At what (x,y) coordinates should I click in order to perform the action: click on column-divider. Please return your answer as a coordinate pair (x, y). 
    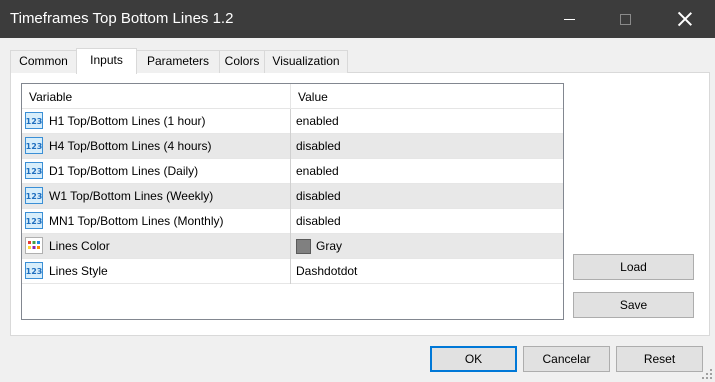
    Looking at the image, I should click on (290, 96).